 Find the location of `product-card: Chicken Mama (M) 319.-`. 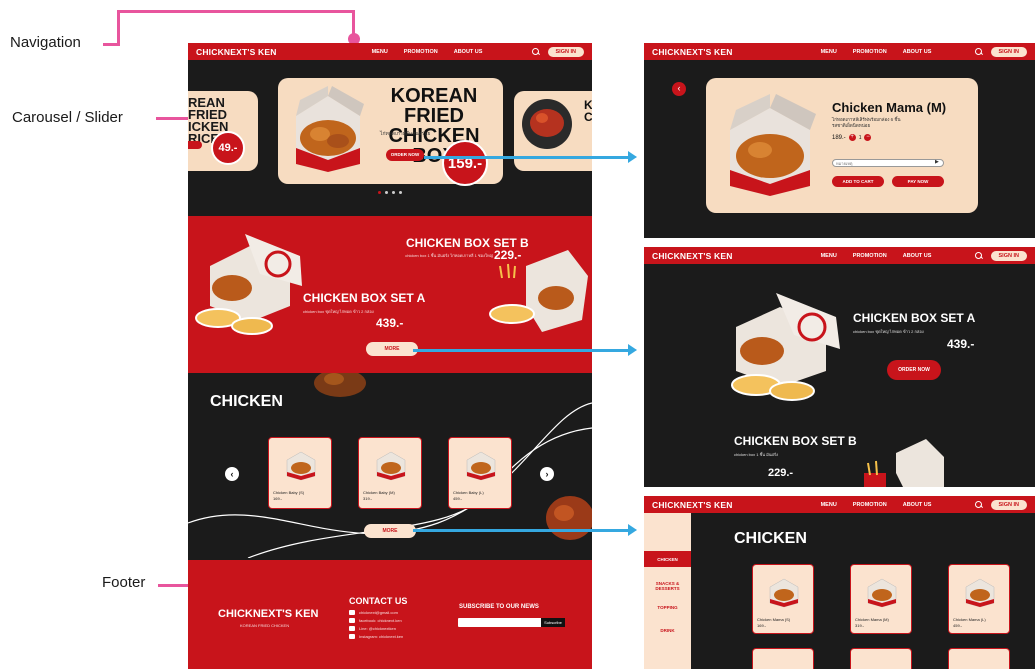

product-card: Chicken Mama (M) 319.- is located at coordinates (881, 599).